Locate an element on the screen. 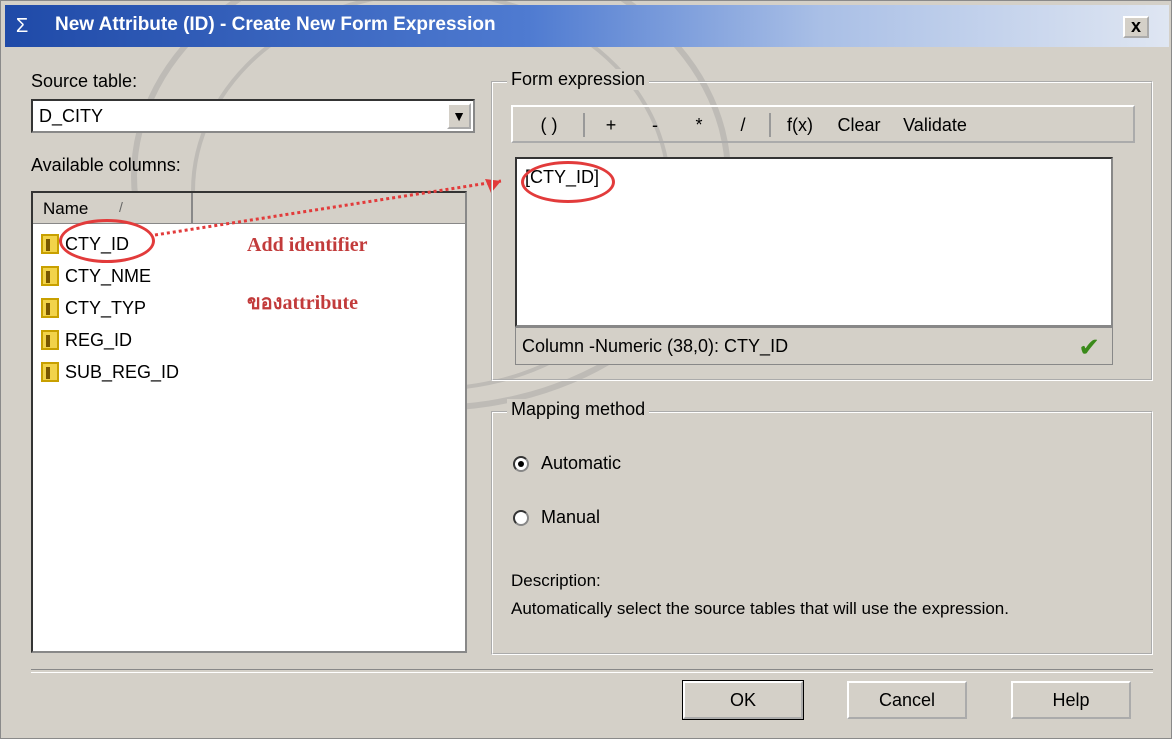 The height and width of the screenshot is (739, 1172). checkmark-icon: ✔ is located at coordinates (1089, 347).